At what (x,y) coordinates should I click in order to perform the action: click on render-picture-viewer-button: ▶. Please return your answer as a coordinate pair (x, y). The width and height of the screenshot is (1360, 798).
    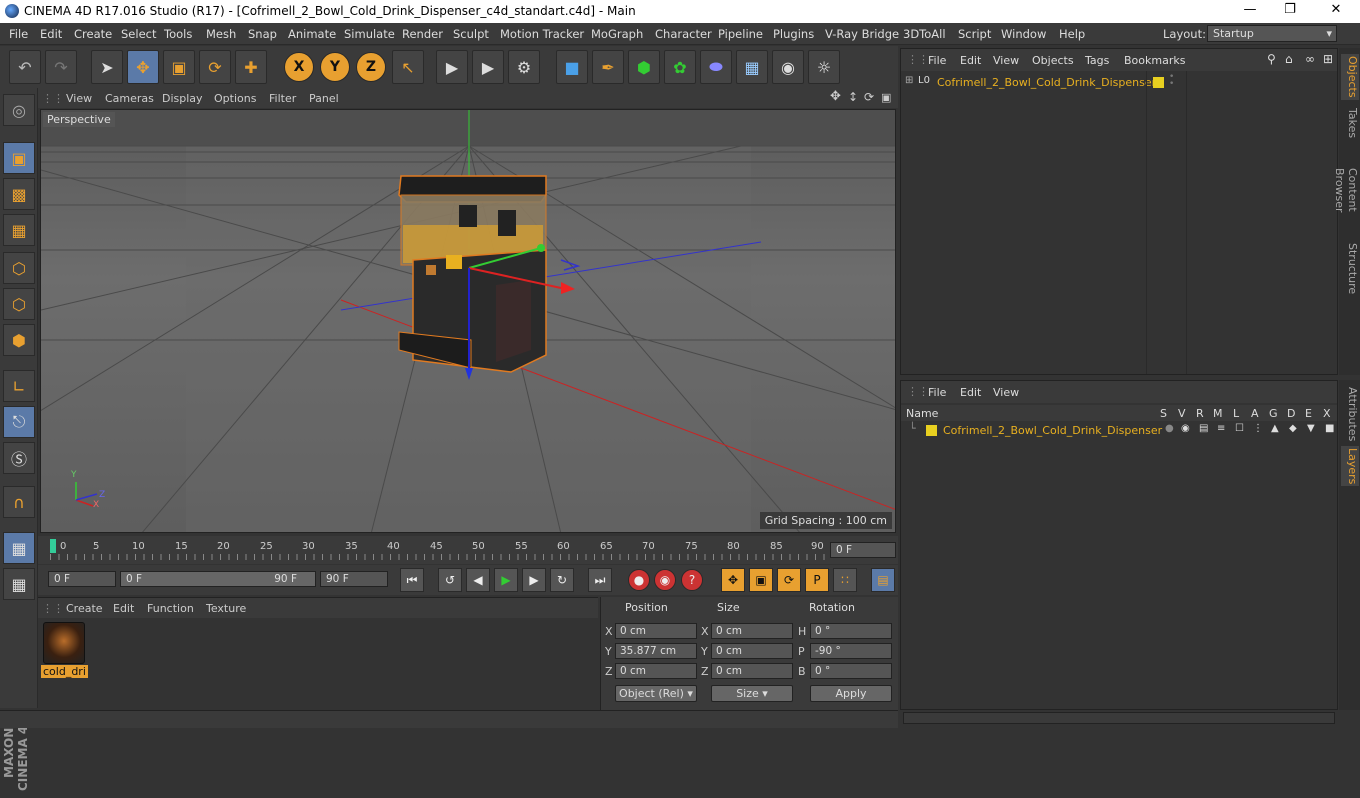
    Looking at the image, I should click on (488, 67).